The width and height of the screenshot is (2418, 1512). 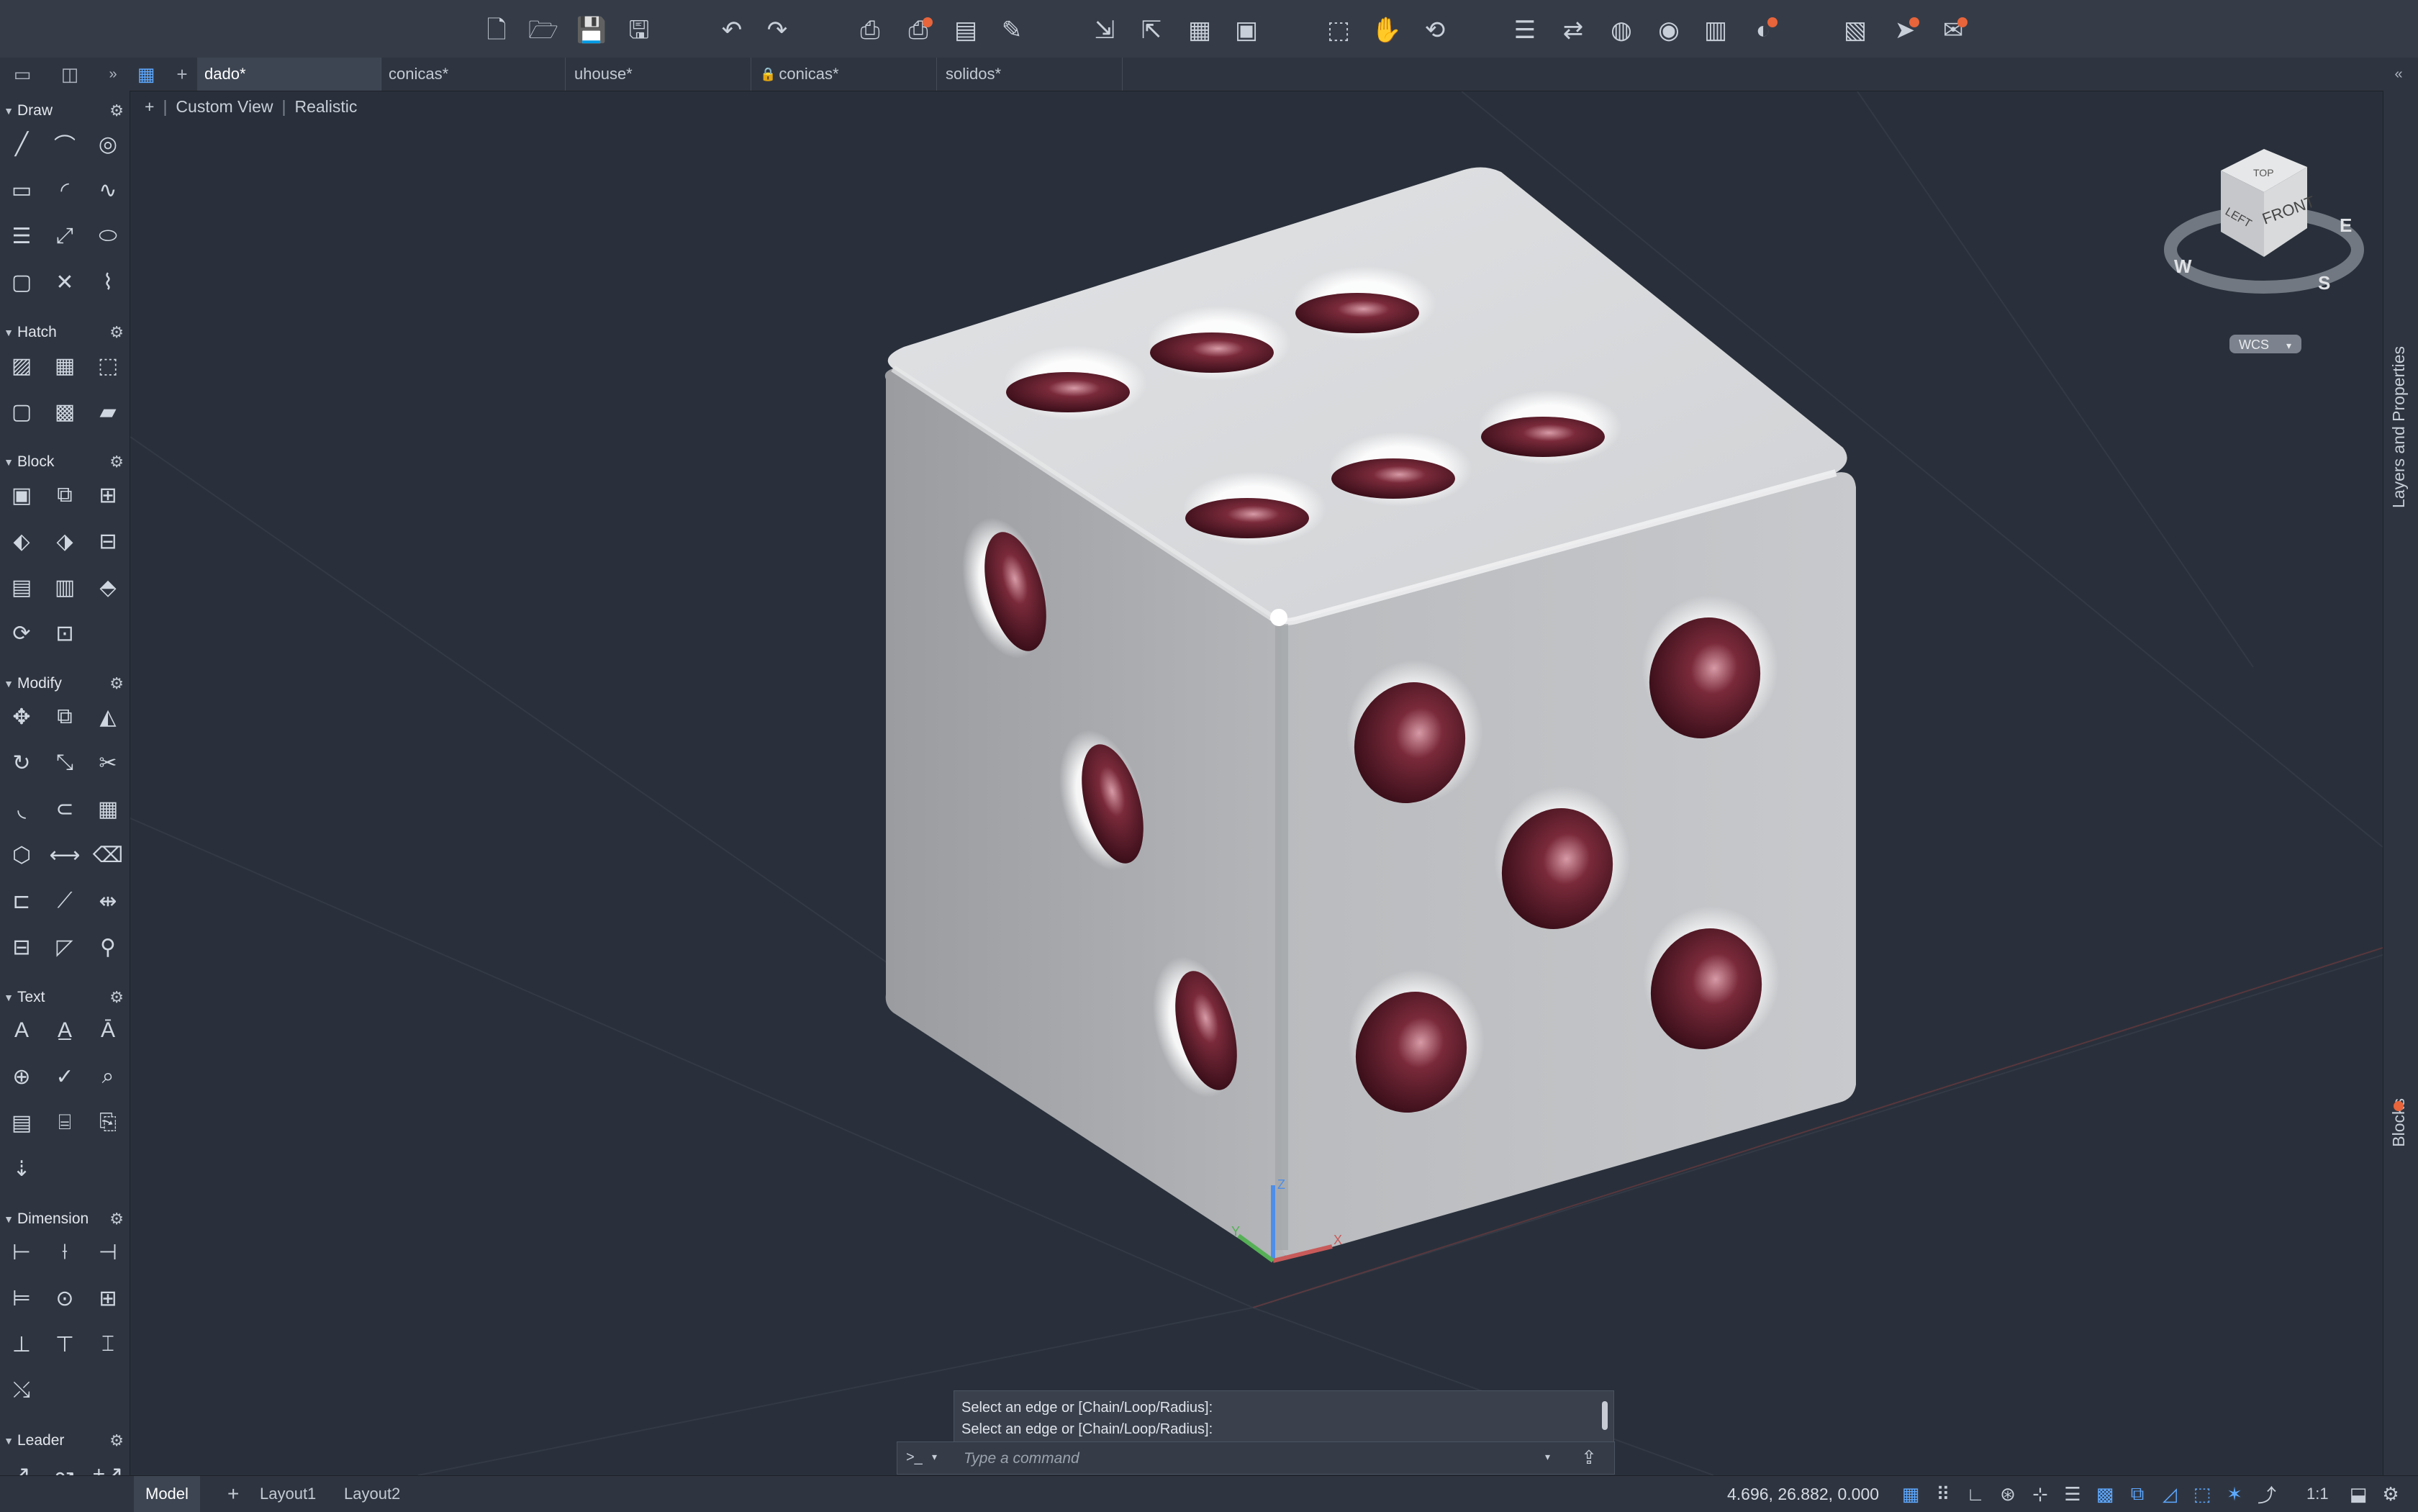 I want to click on insert-block-icon: ⧉, so click(x=64, y=495).